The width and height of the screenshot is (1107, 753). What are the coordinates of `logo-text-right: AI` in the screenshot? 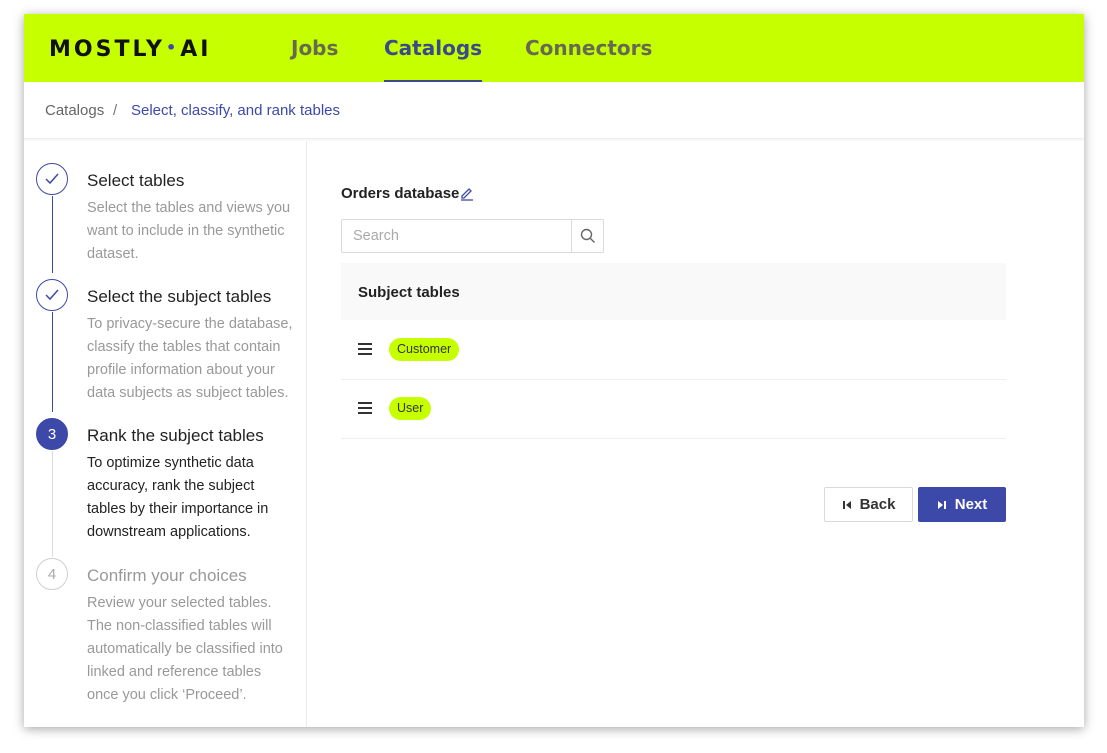 It's located at (196, 49).